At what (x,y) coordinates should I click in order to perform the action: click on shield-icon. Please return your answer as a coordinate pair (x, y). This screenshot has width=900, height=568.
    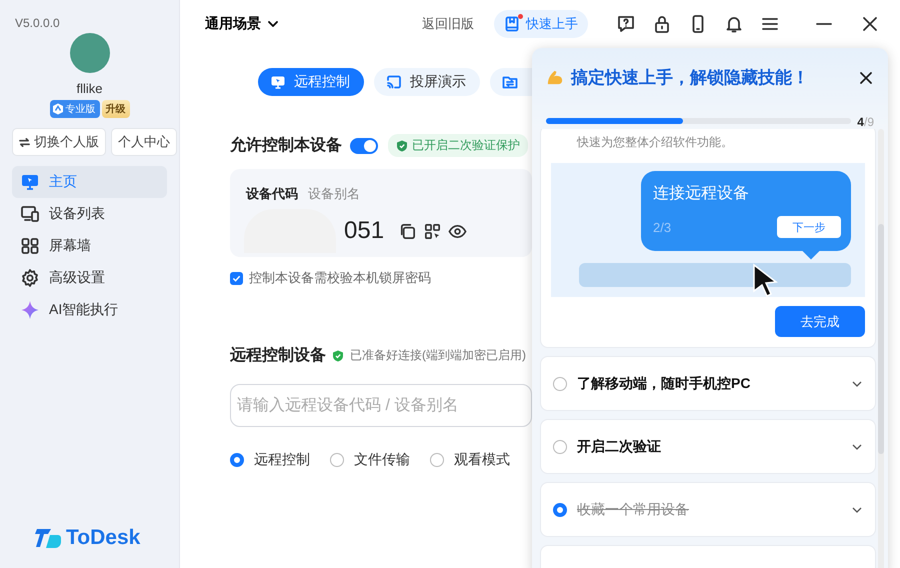
    Looking at the image, I should click on (58, 109).